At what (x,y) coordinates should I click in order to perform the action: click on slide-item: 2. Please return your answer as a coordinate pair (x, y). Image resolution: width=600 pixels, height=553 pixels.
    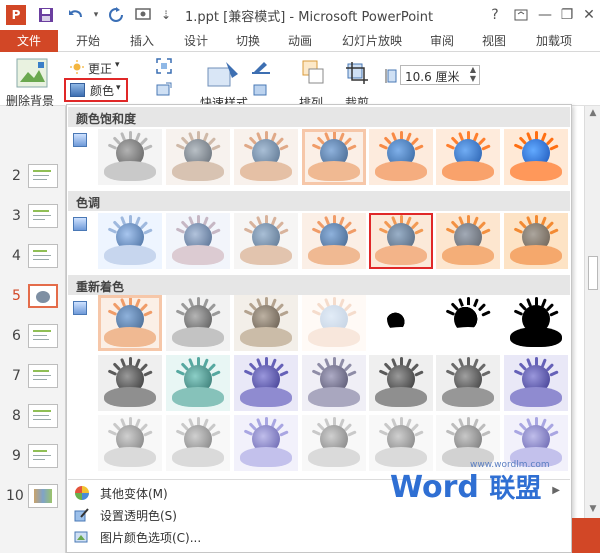
    Looking at the image, I should click on (33, 178).